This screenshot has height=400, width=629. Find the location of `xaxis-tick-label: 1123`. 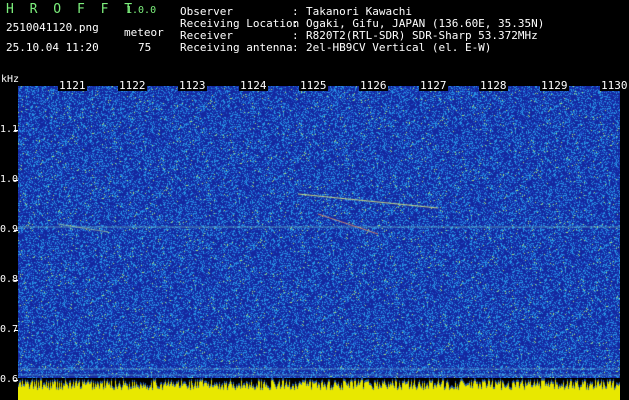

xaxis-tick-label: 1123 is located at coordinates (192, 85).